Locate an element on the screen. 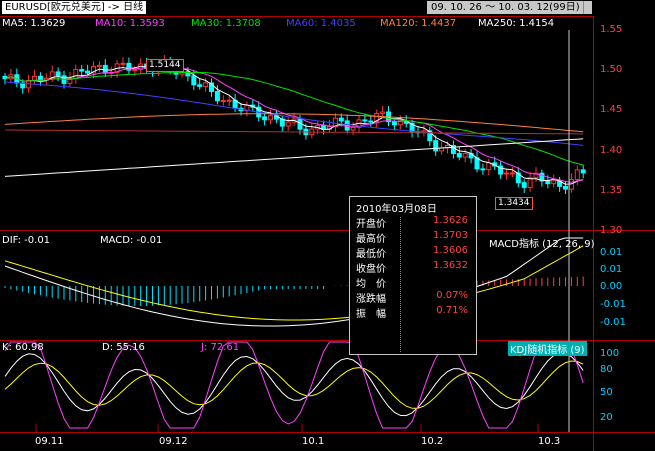  d-value: D: 55.16 is located at coordinates (123, 347).